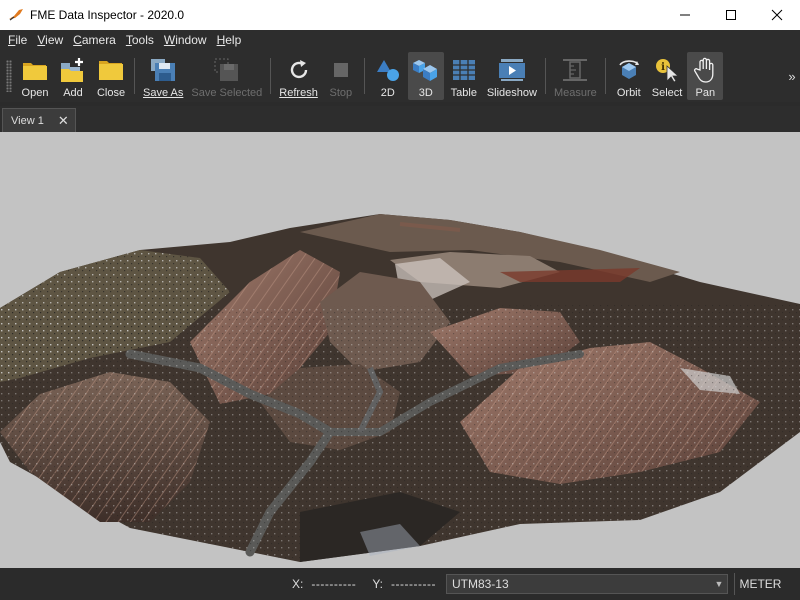  I want to click on slideshow-button: Slideshow, so click(512, 76).